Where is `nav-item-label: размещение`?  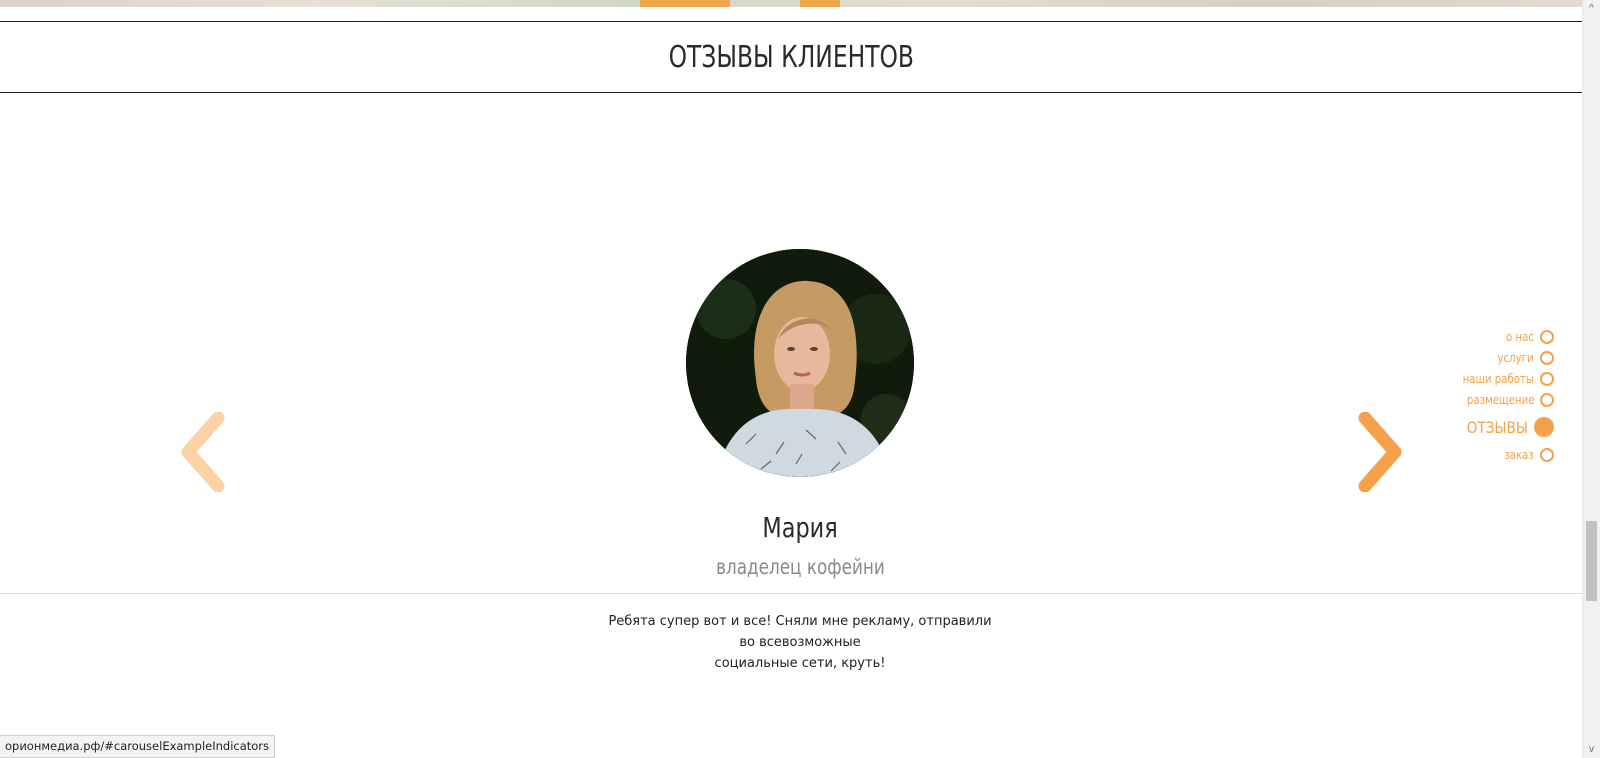
nav-item-label: размещение is located at coordinates (1500, 399).